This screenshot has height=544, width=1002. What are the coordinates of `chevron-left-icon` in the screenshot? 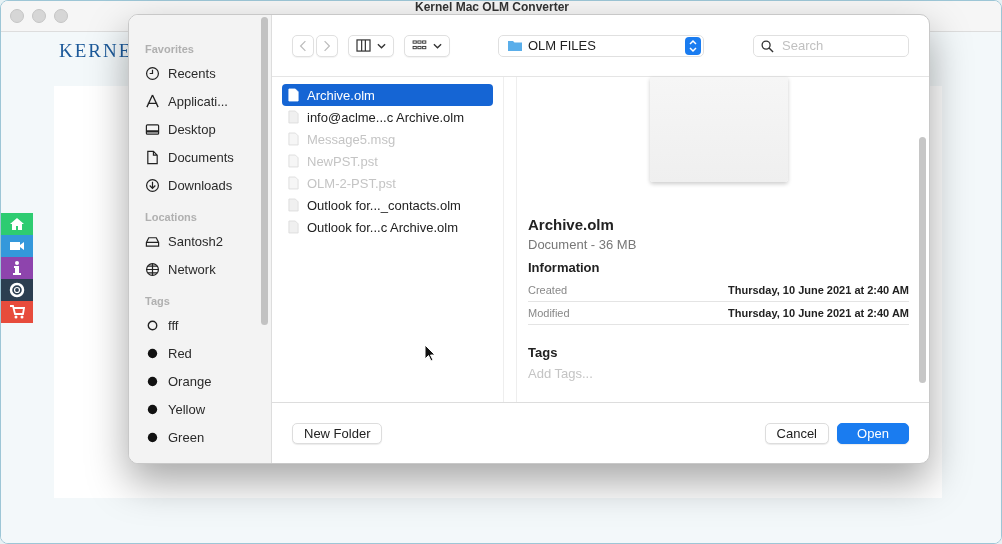 It's located at (303, 45).